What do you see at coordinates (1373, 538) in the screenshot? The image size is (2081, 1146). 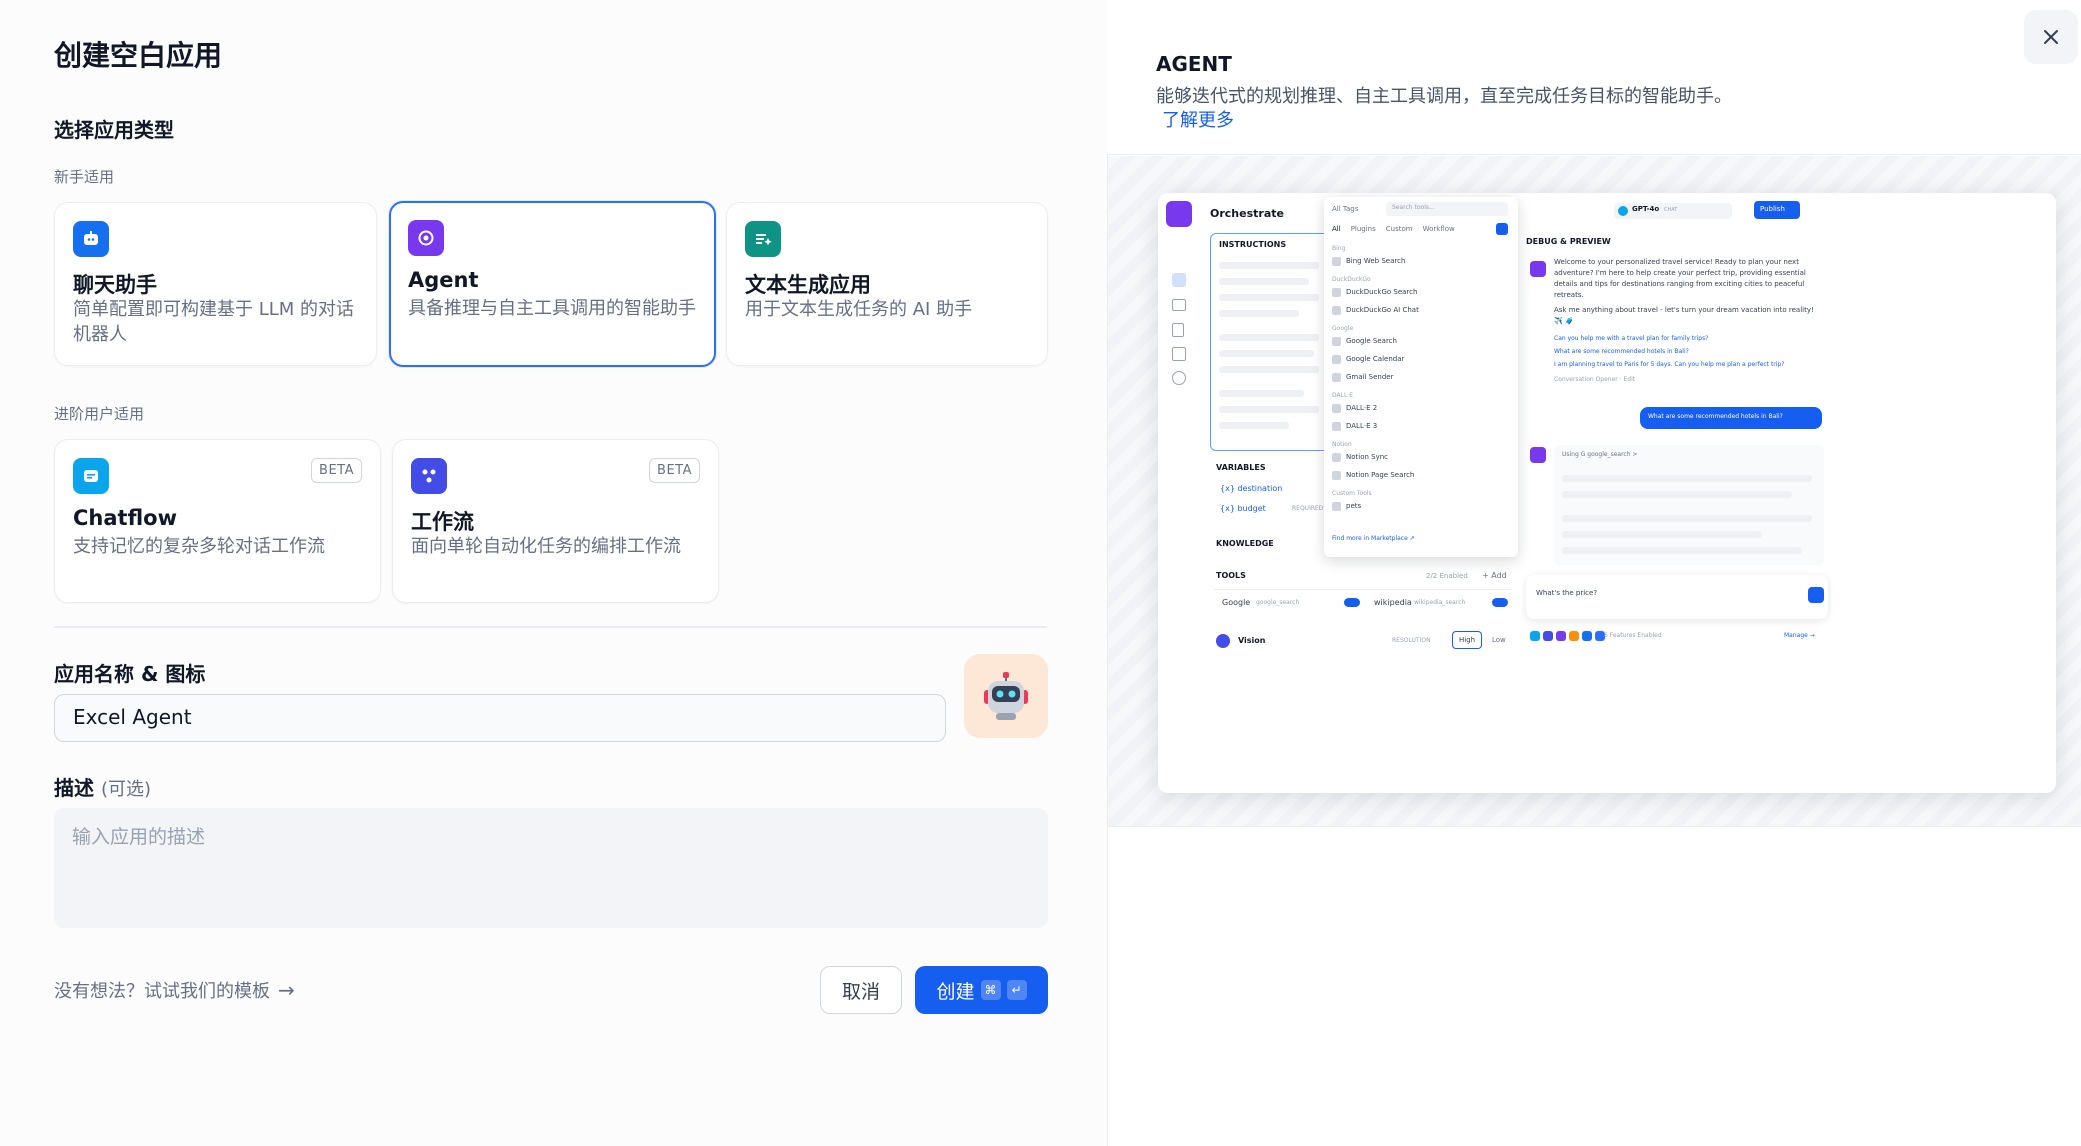 I see `marketplace-link: Find more in Marketplace ↗` at bounding box center [1373, 538].